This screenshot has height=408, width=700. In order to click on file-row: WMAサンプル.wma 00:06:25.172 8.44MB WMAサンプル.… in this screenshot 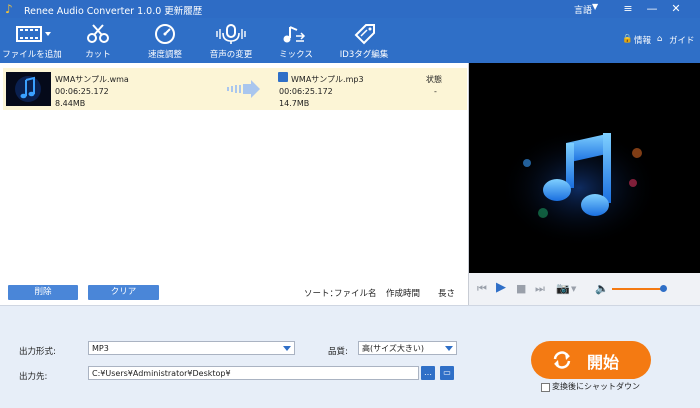, I will do `click(235, 89)`.